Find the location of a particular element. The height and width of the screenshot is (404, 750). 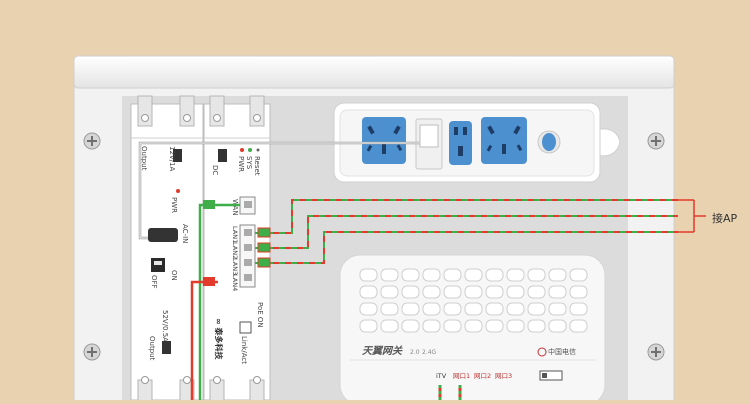

connect-ap-label: 接AP is located at coordinates (725, 218).